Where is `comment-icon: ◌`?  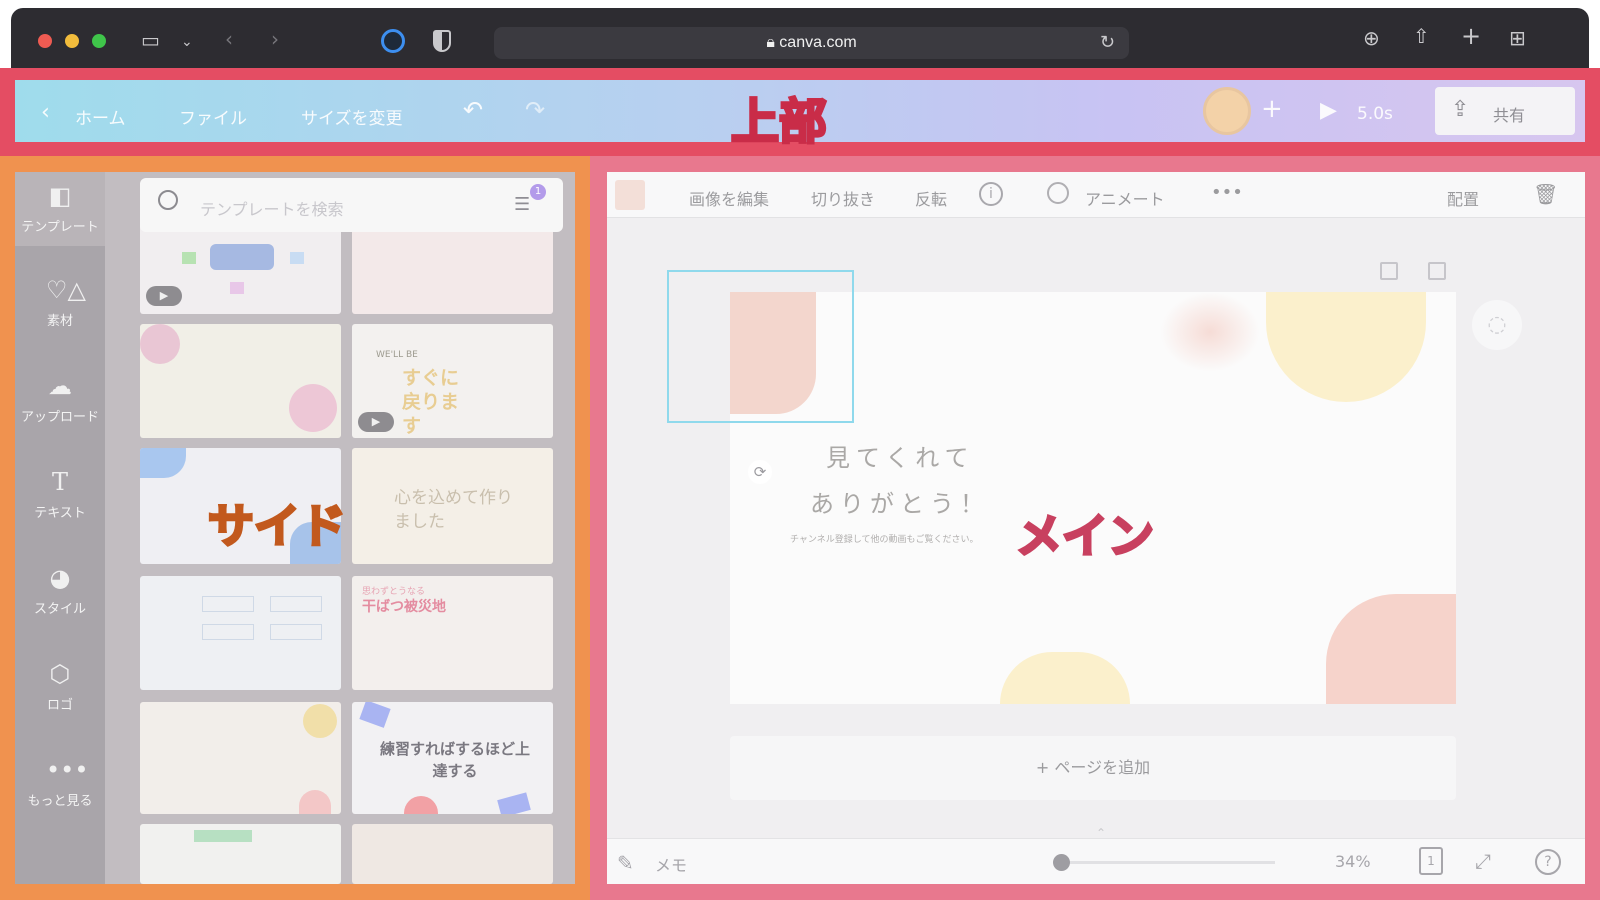 comment-icon: ◌ is located at coordinates (1497, 325).